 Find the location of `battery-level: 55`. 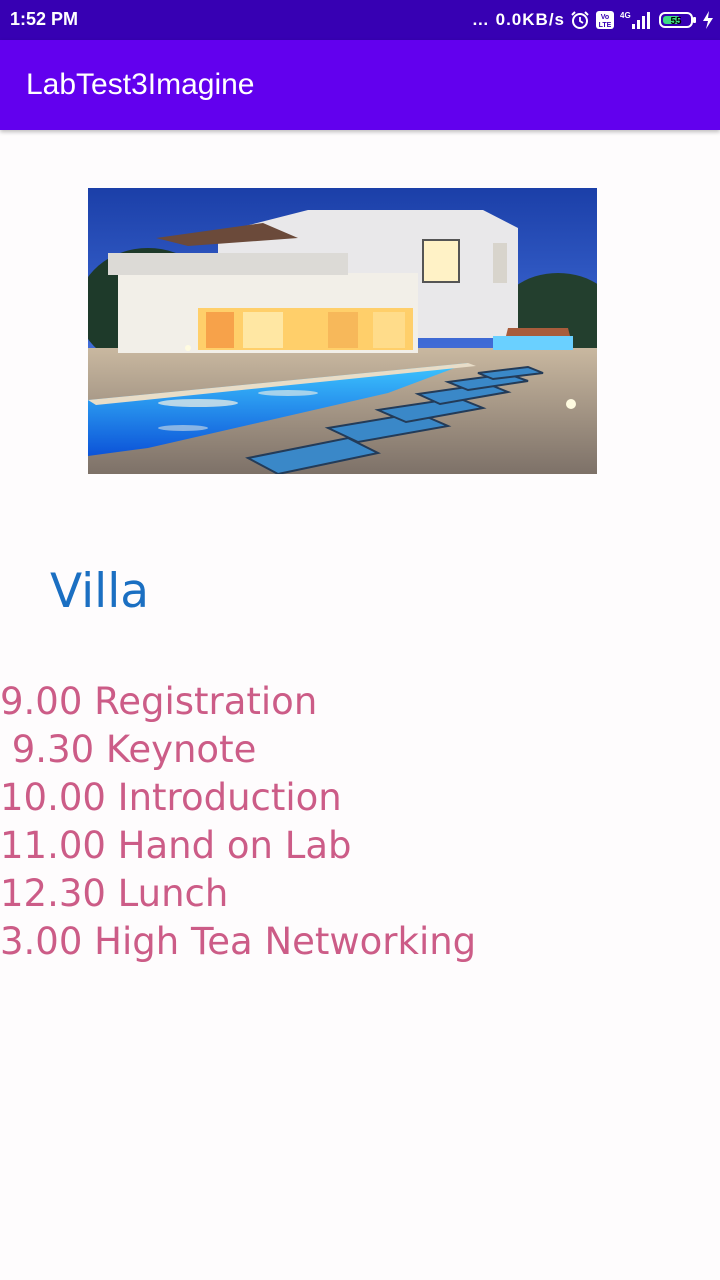

battery-level: 55 is located at coordinates (676, 21).